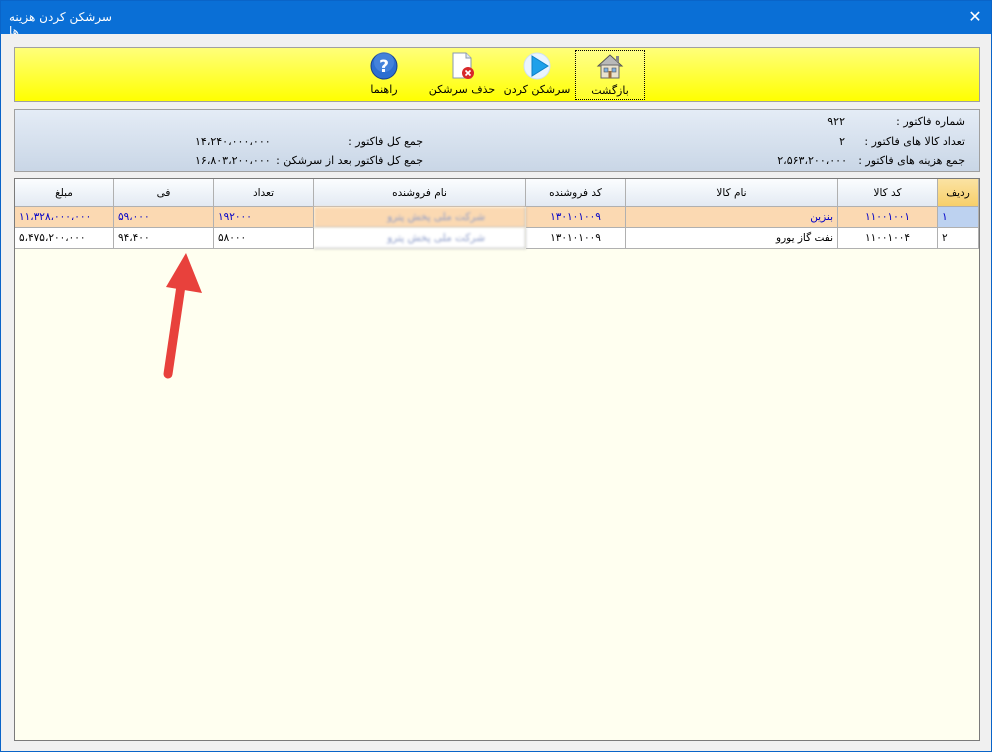 The width and height of the screenshot is (992, 752). I want to click on header-amount: مبلغ, so click(64, 193).